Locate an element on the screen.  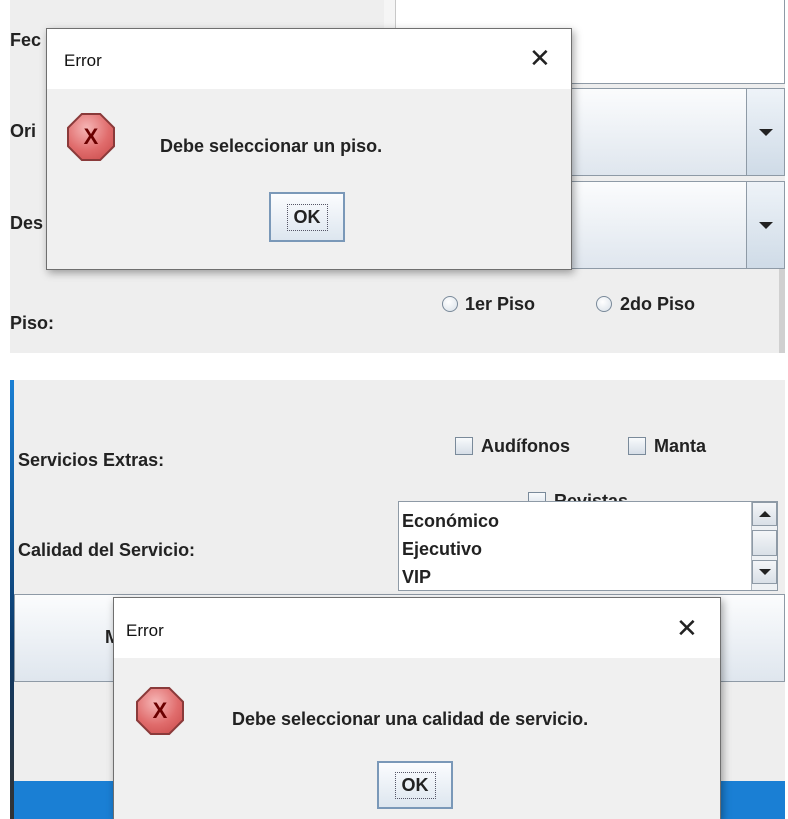
list-item: Ejecutivo is located at coordinates (442, 549).